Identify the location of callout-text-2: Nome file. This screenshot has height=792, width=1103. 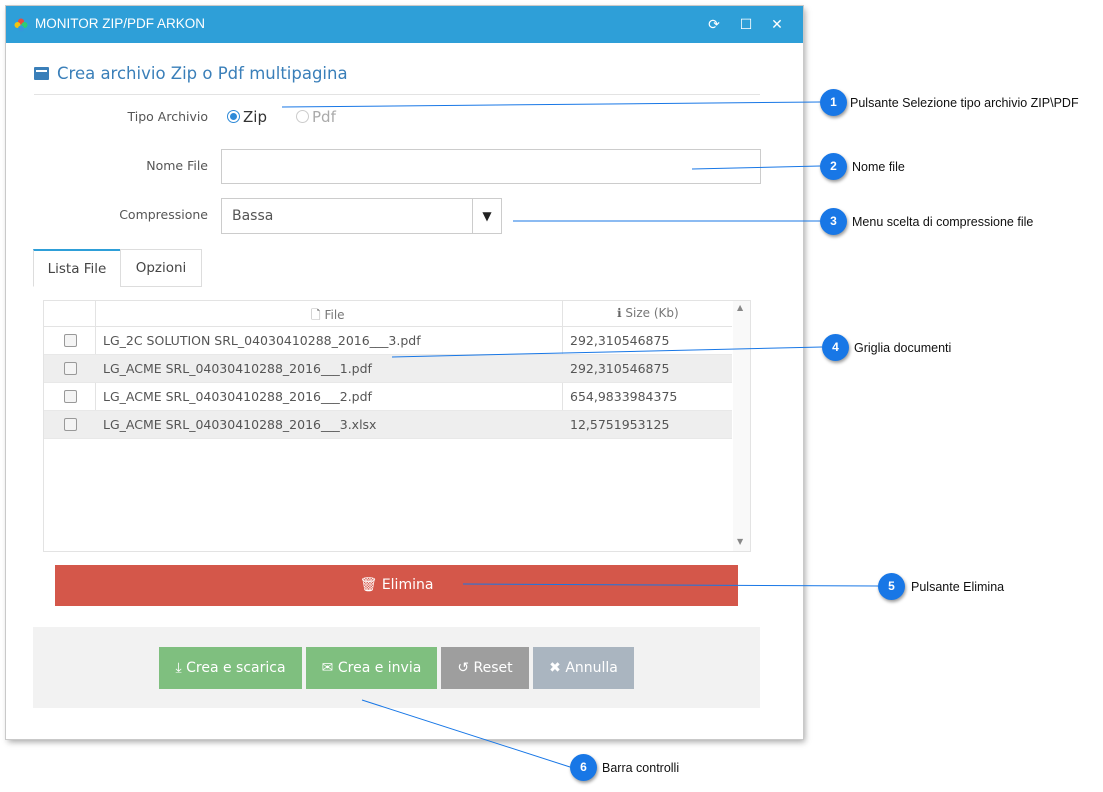
(878, 167).